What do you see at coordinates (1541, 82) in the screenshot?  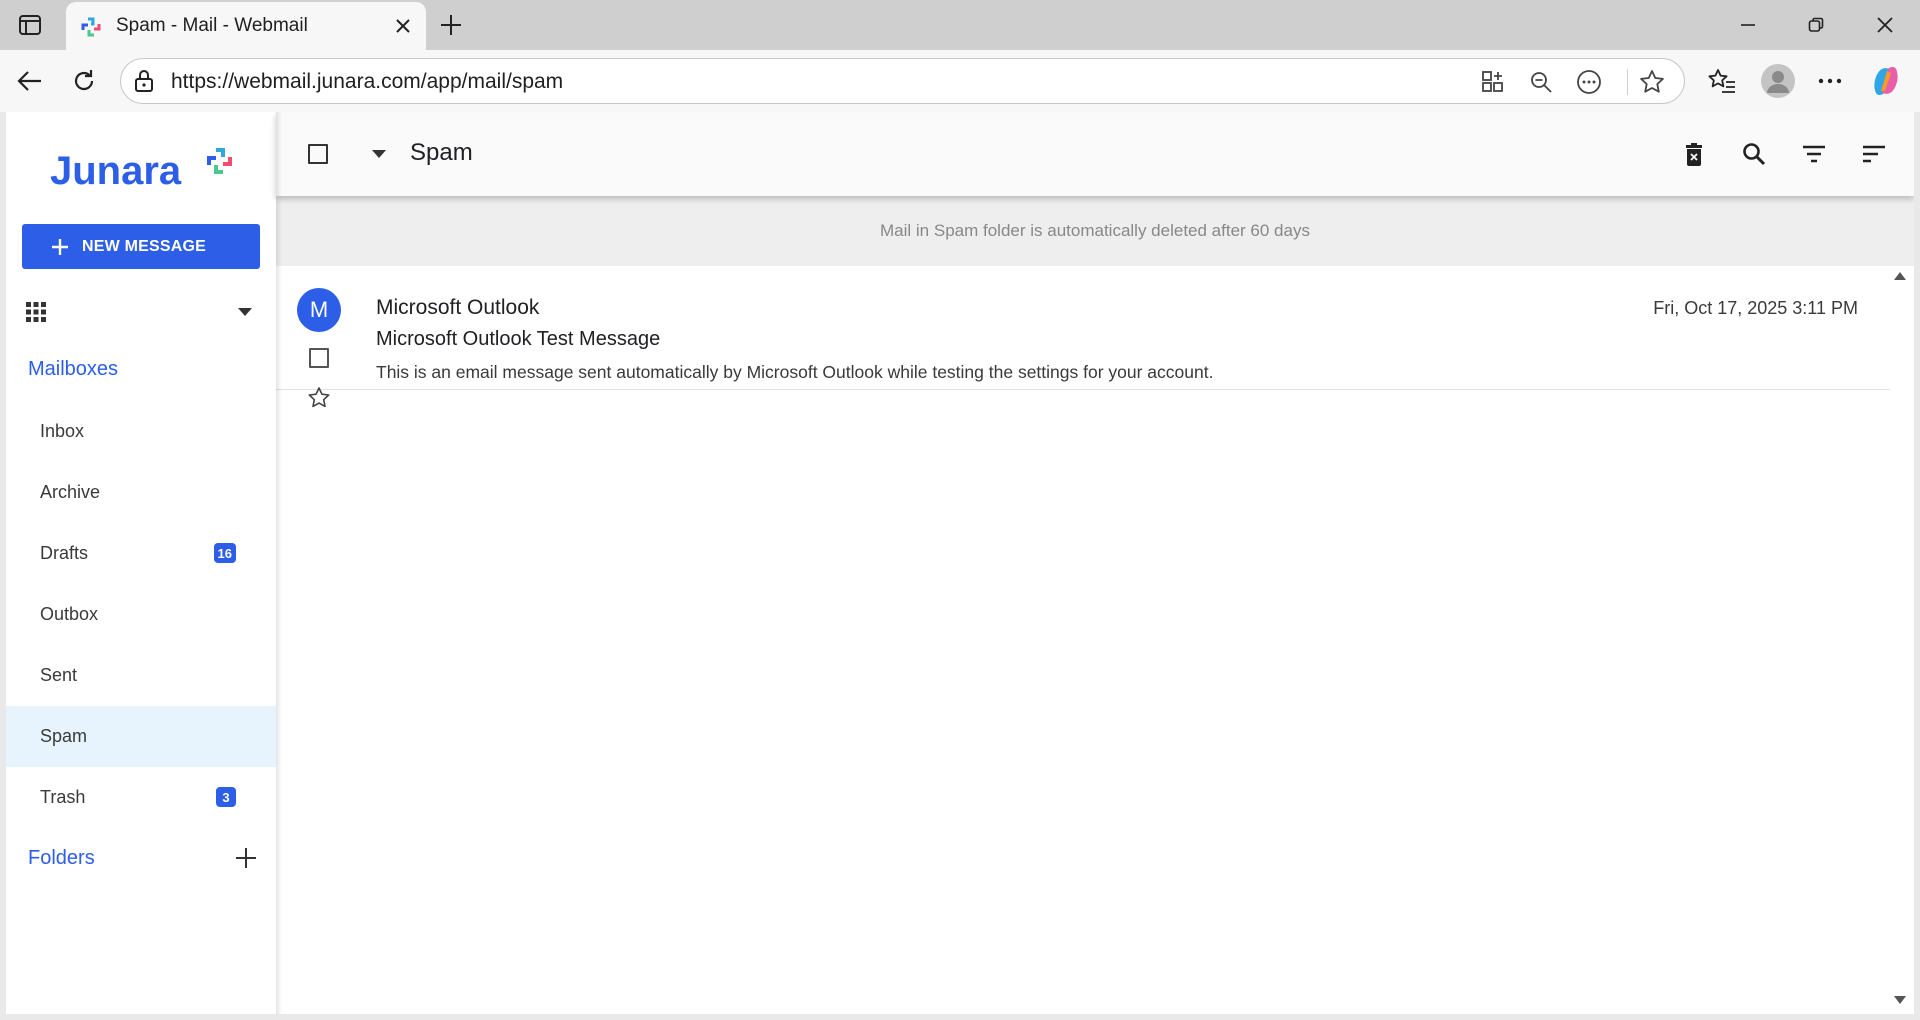 I see `zoom-out-icon` at bounding box center [1541, 82].